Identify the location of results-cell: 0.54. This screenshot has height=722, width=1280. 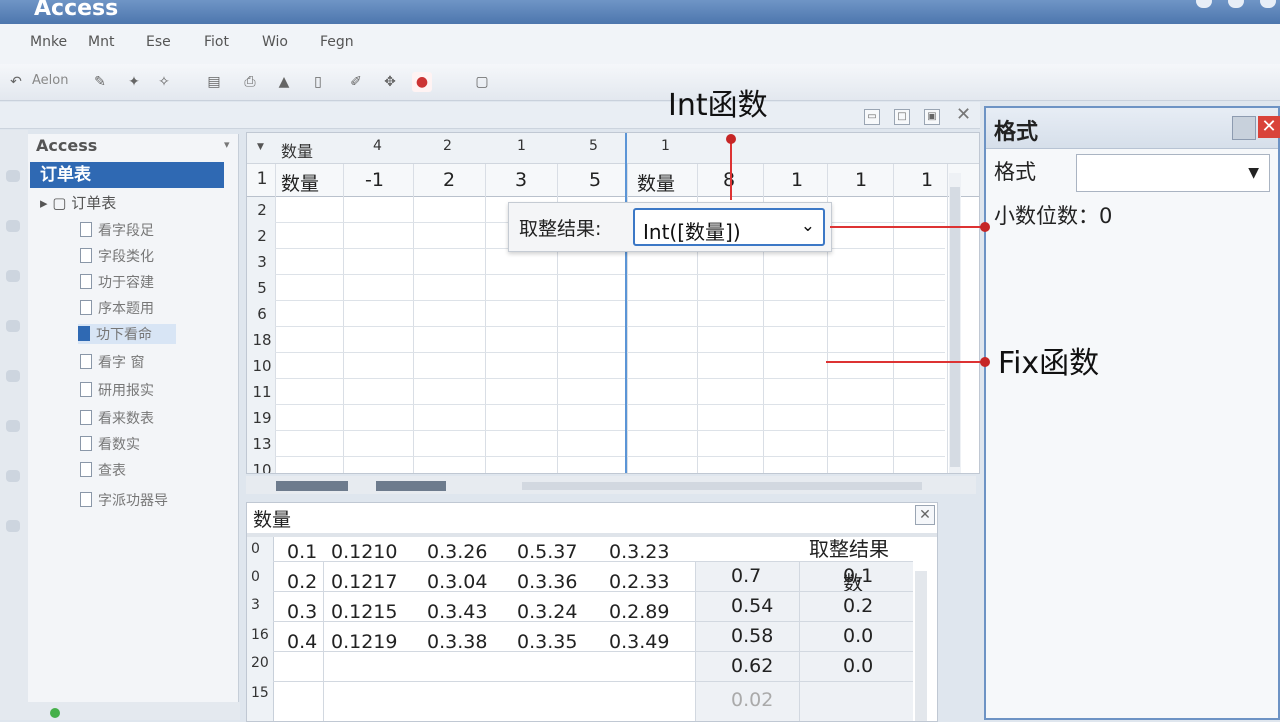
(752, 606).